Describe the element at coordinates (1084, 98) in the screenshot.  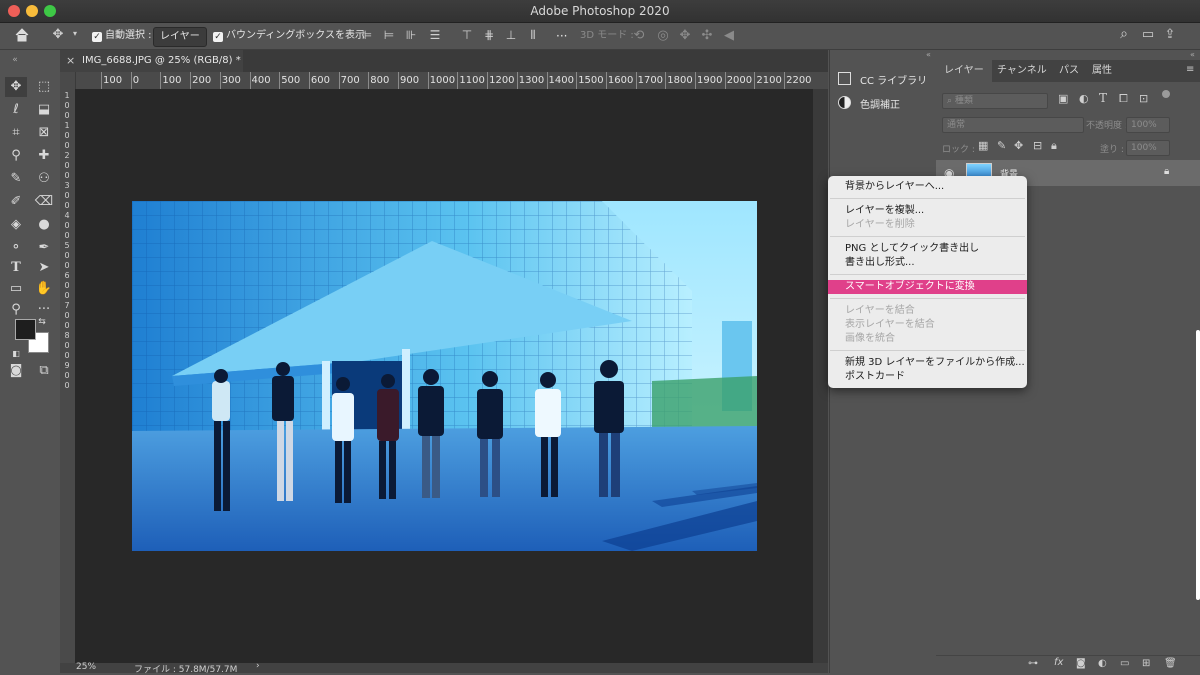
I see `filter-adjustment-icon: ◐` at that location.